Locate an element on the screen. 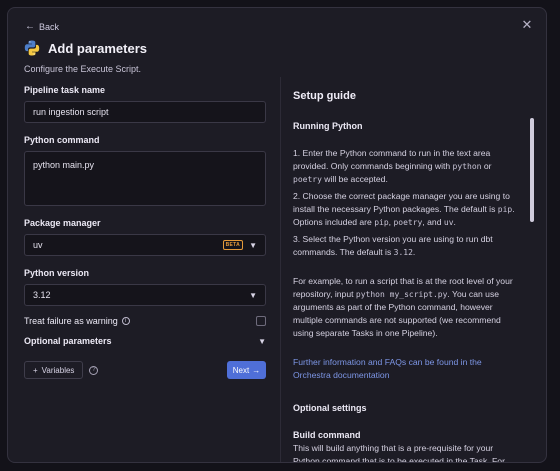  optional-parameters-toggle: Optional parameters ▼ is located at coordinates (145, 341).